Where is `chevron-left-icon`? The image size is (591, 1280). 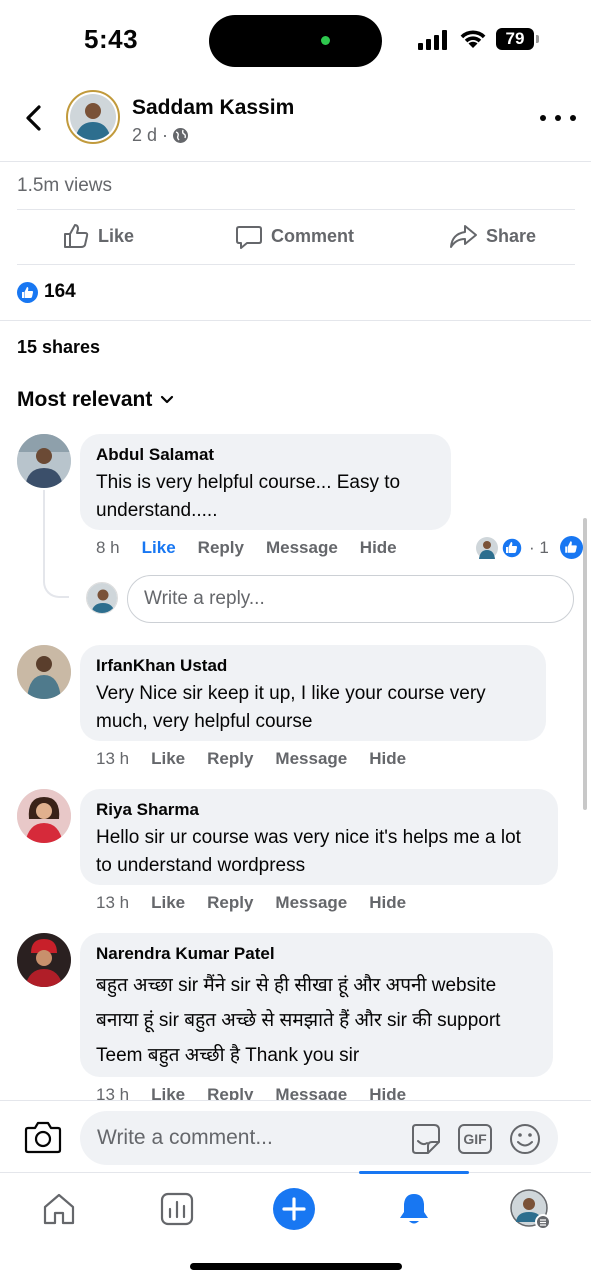
chevron-left-icon is located at coordinates (33, 118).